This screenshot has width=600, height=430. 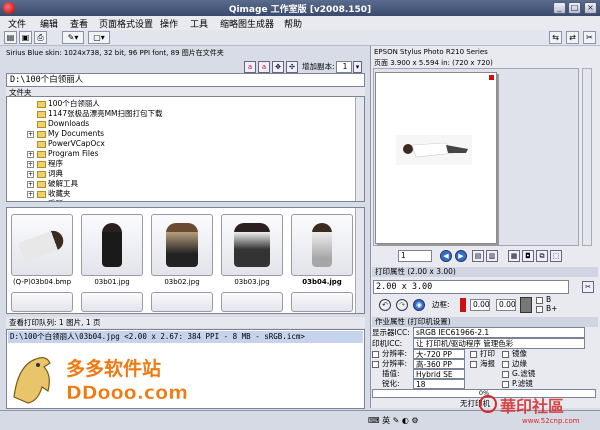 What do you see at coordinates (199, 23) in the screenshot?
I see `menu-tools: 工具` at bounding box center [199, 23].